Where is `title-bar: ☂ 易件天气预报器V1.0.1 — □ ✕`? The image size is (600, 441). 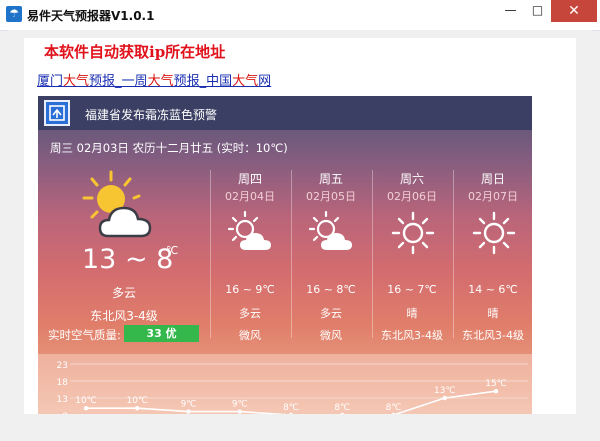
title-bar: ☂ 易件天气预报器V1.0.1 — □ ✕ is located at coordinates (300, 15).